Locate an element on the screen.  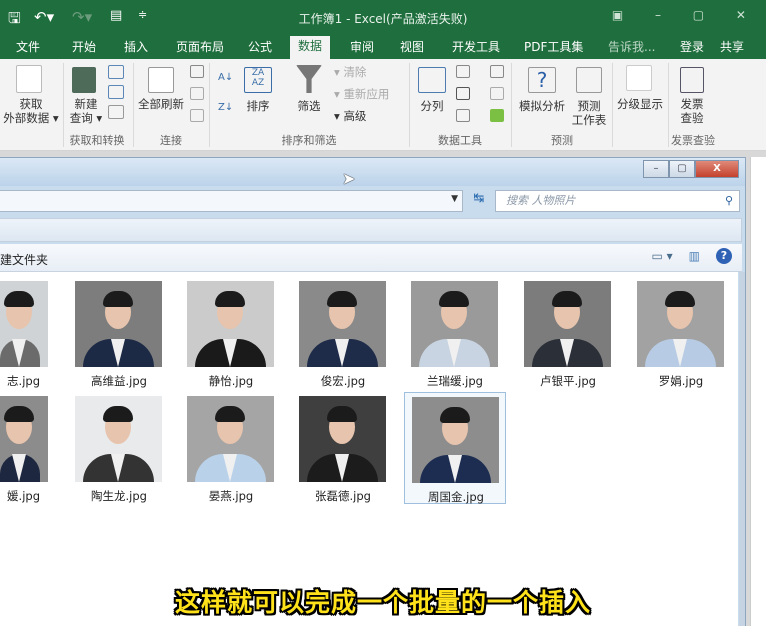
what-if-analysis-button: 模拟分析 is located at coordinates (542, 106).